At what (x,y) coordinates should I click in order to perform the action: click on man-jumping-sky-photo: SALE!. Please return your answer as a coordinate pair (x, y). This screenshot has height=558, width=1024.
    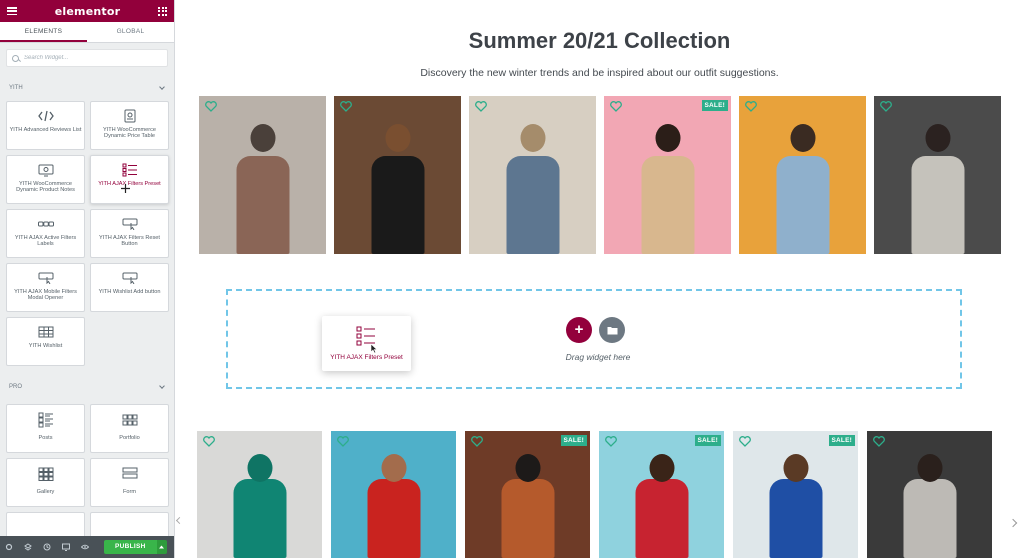
    Looking at the image, I should click on (661, 494).